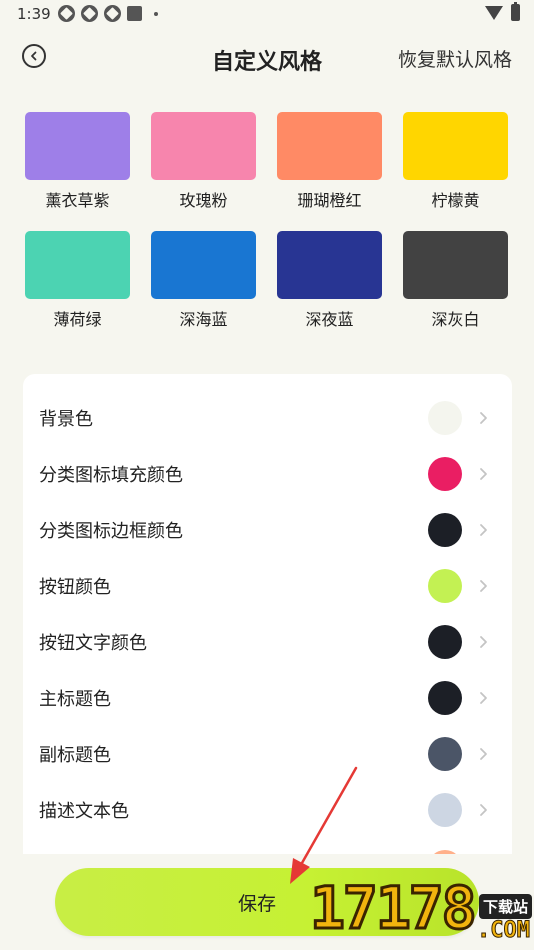 This screenshot has width=534, height=950. I want to click on setting-label: 按钮颜色, so click(75, 587).